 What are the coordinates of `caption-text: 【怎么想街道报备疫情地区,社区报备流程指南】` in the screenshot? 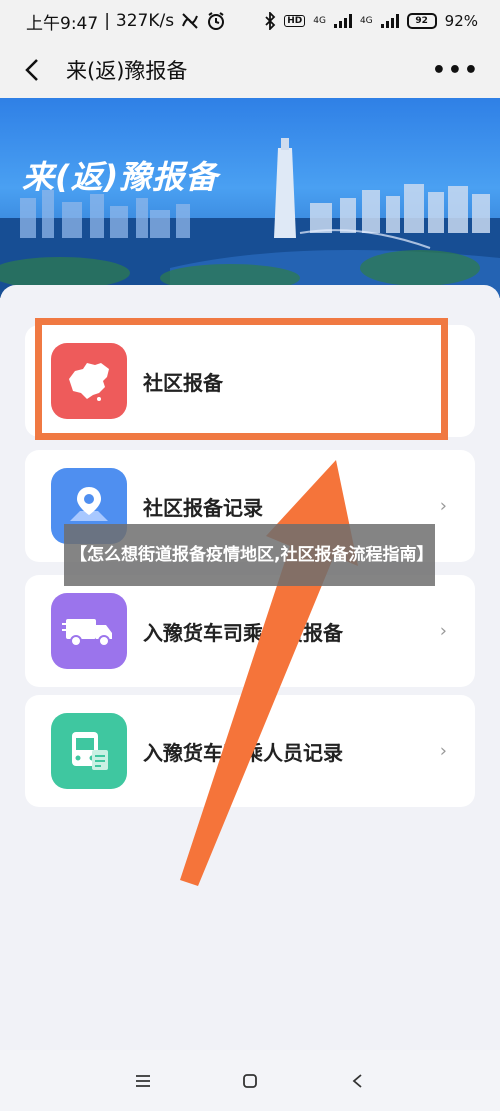 It's located at (252, 555).